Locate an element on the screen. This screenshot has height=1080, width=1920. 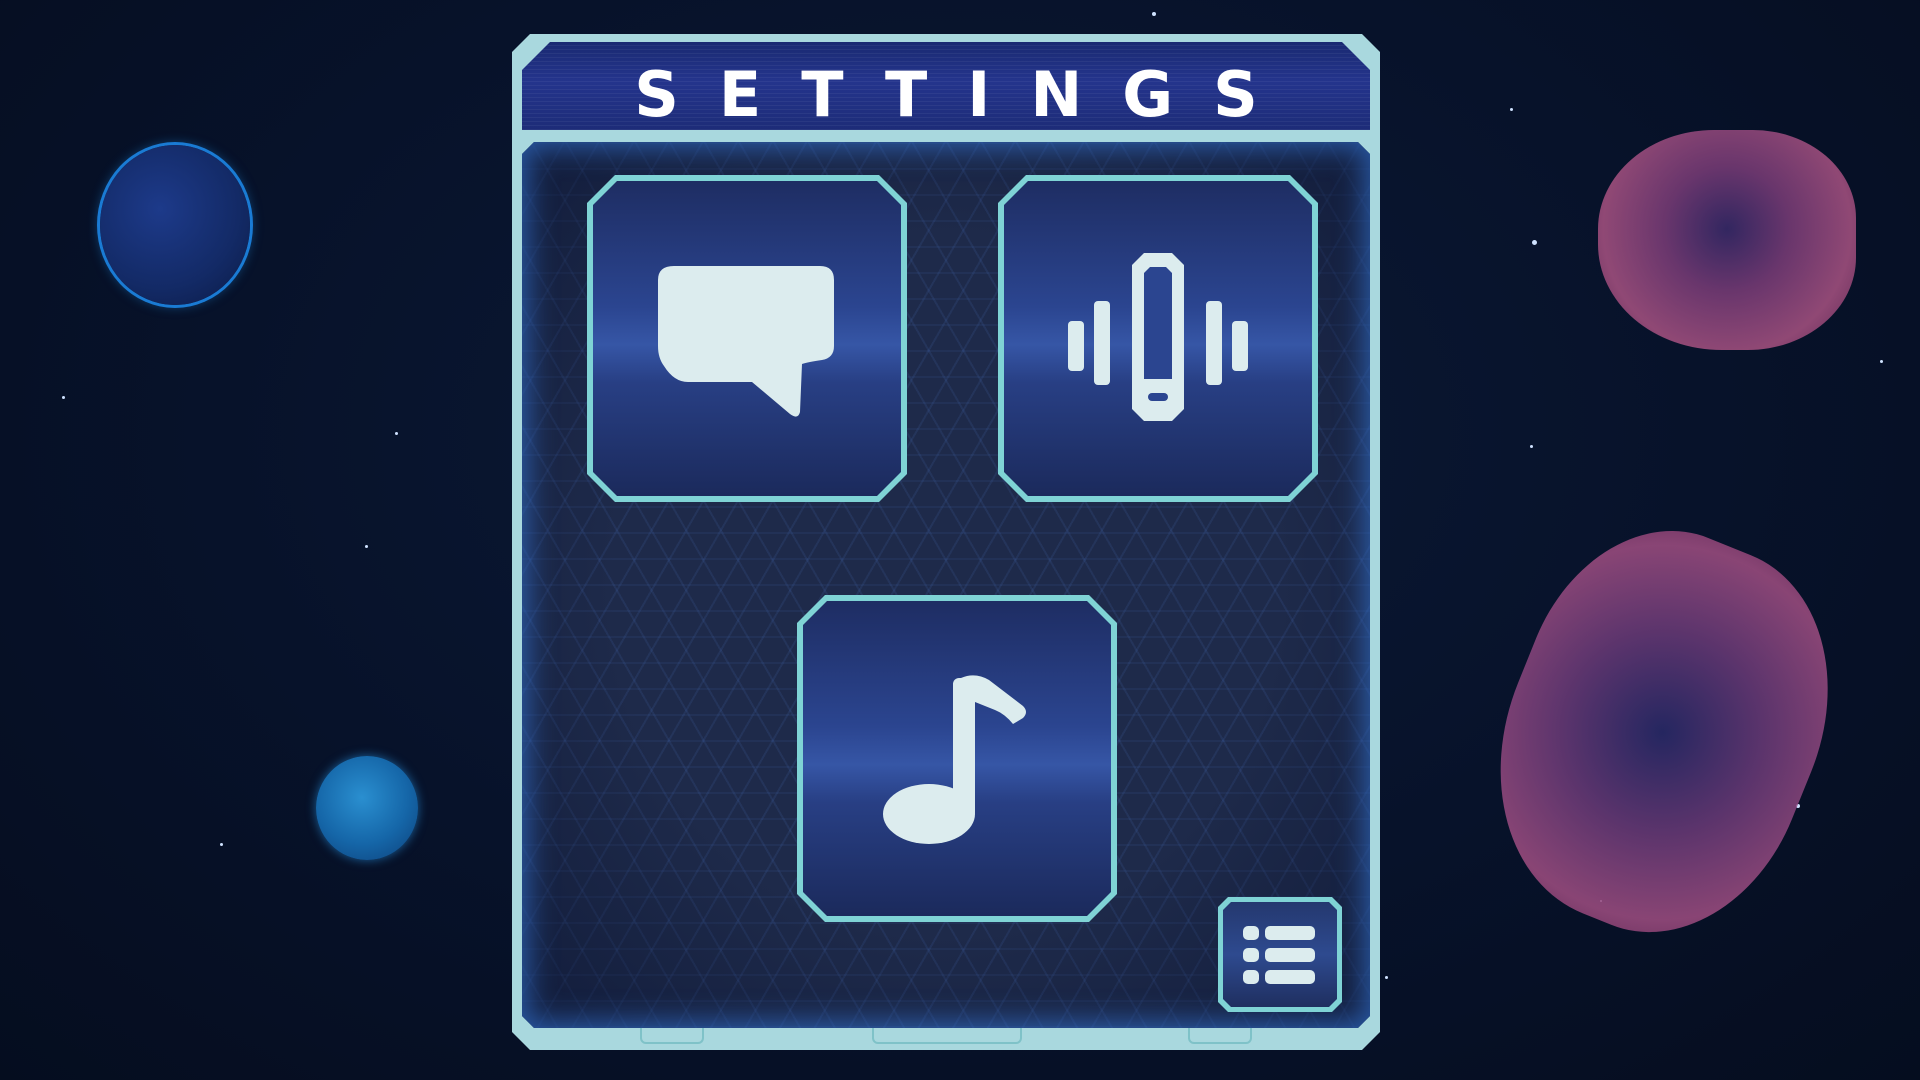
pink-asteroid-bottom is located at coordinates (1662, 732).